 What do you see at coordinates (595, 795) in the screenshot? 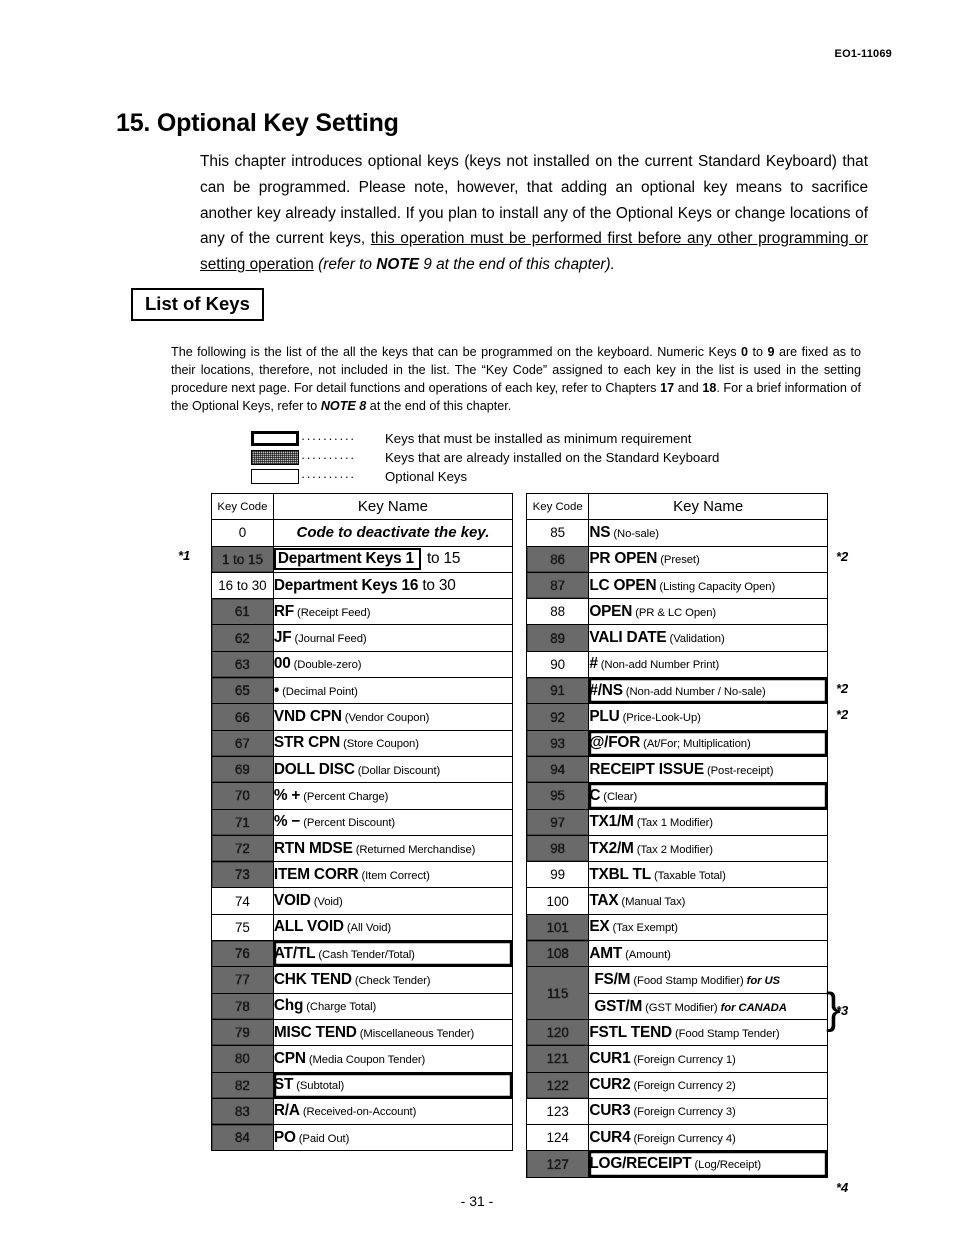
I see `key-name: C` at bounding box center [595, 795].